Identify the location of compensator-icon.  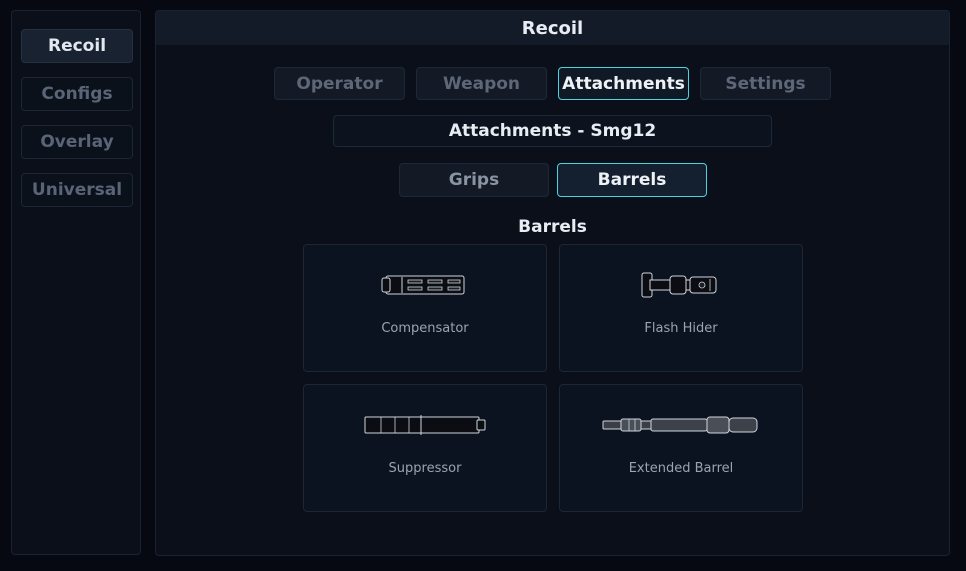
(425, 285).